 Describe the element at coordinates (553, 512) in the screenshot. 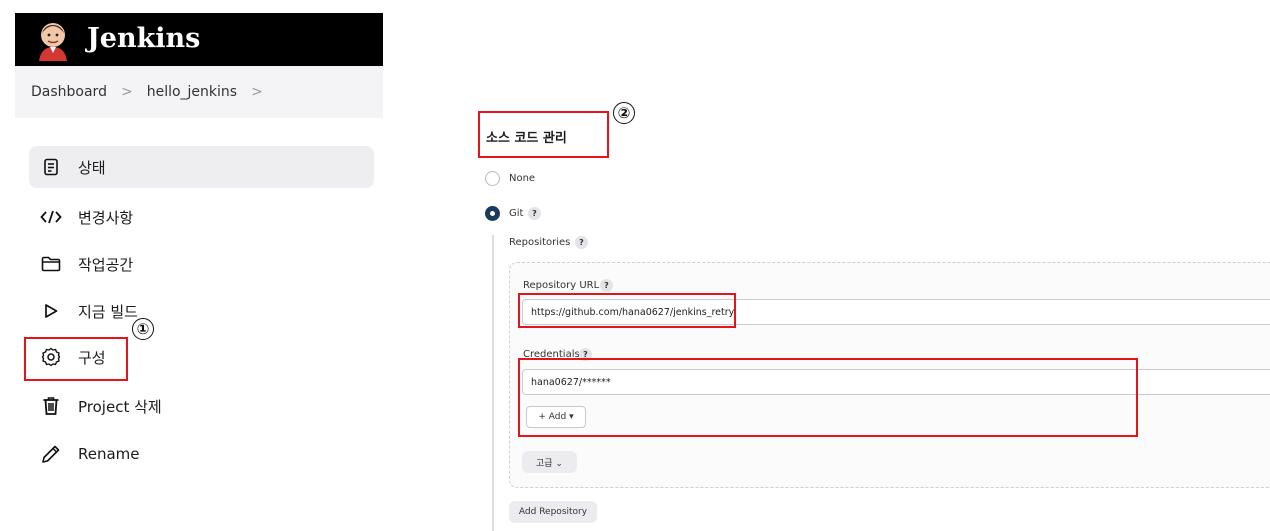

I see `add-repository-button: Add Repository` at that location.